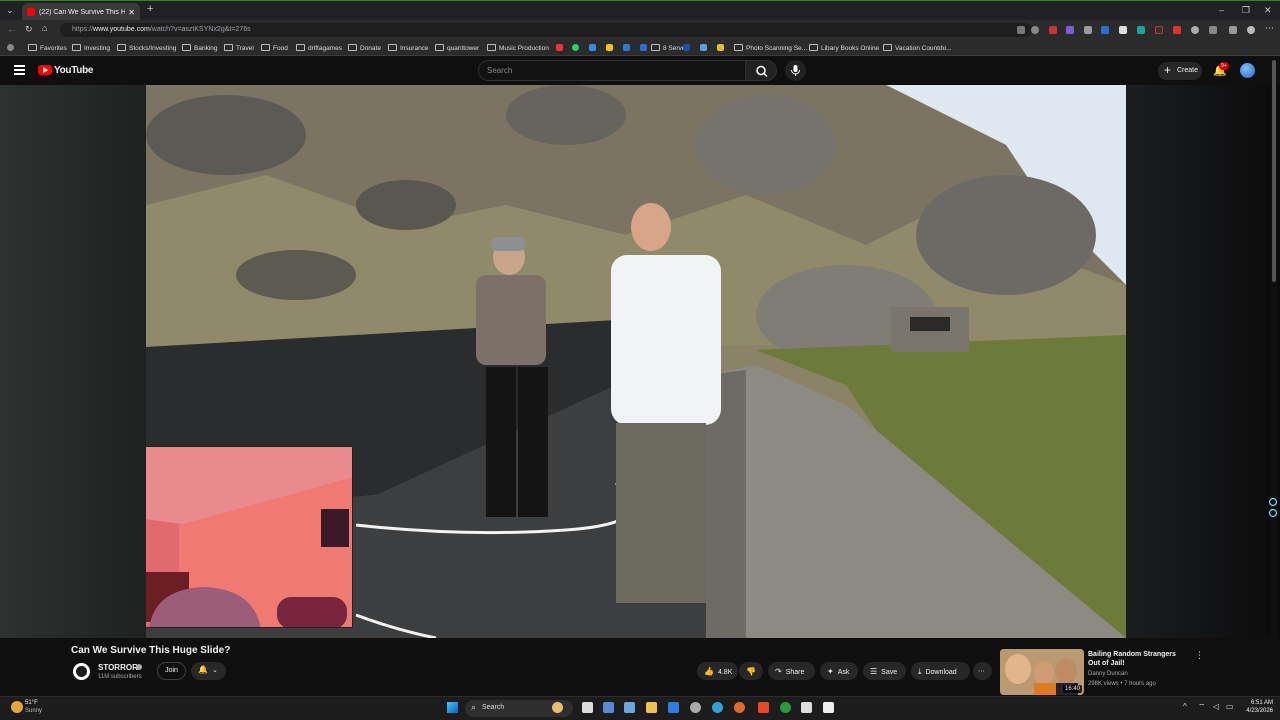 Image resolution: width=1280 pixels, height=720 pixels. Describe the element at coordinates (739, 707) in the screenshot. I see `firefox-icon` at that location.